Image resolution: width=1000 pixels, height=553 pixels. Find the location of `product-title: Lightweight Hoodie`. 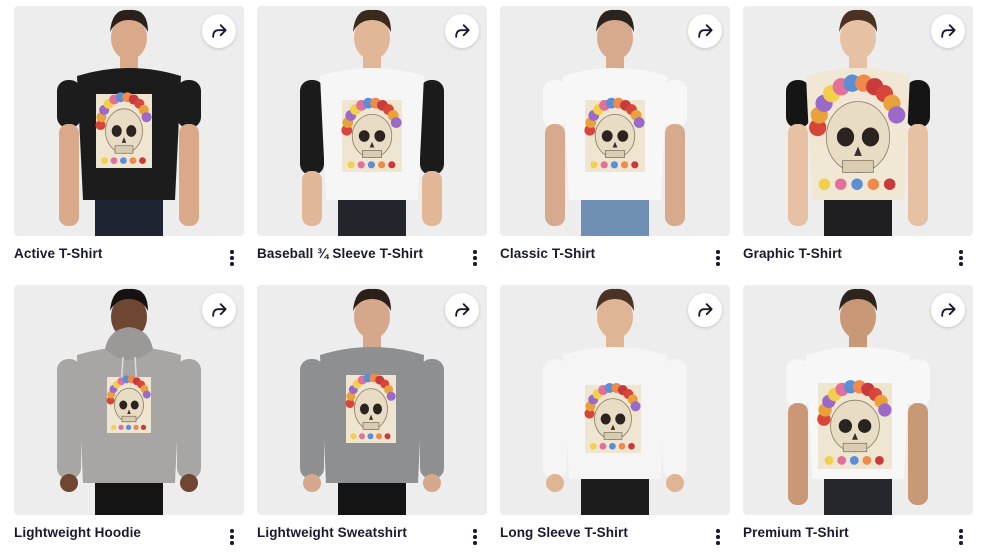

product-title: Lightweight Hoodie is located at coordinates (77, 532).